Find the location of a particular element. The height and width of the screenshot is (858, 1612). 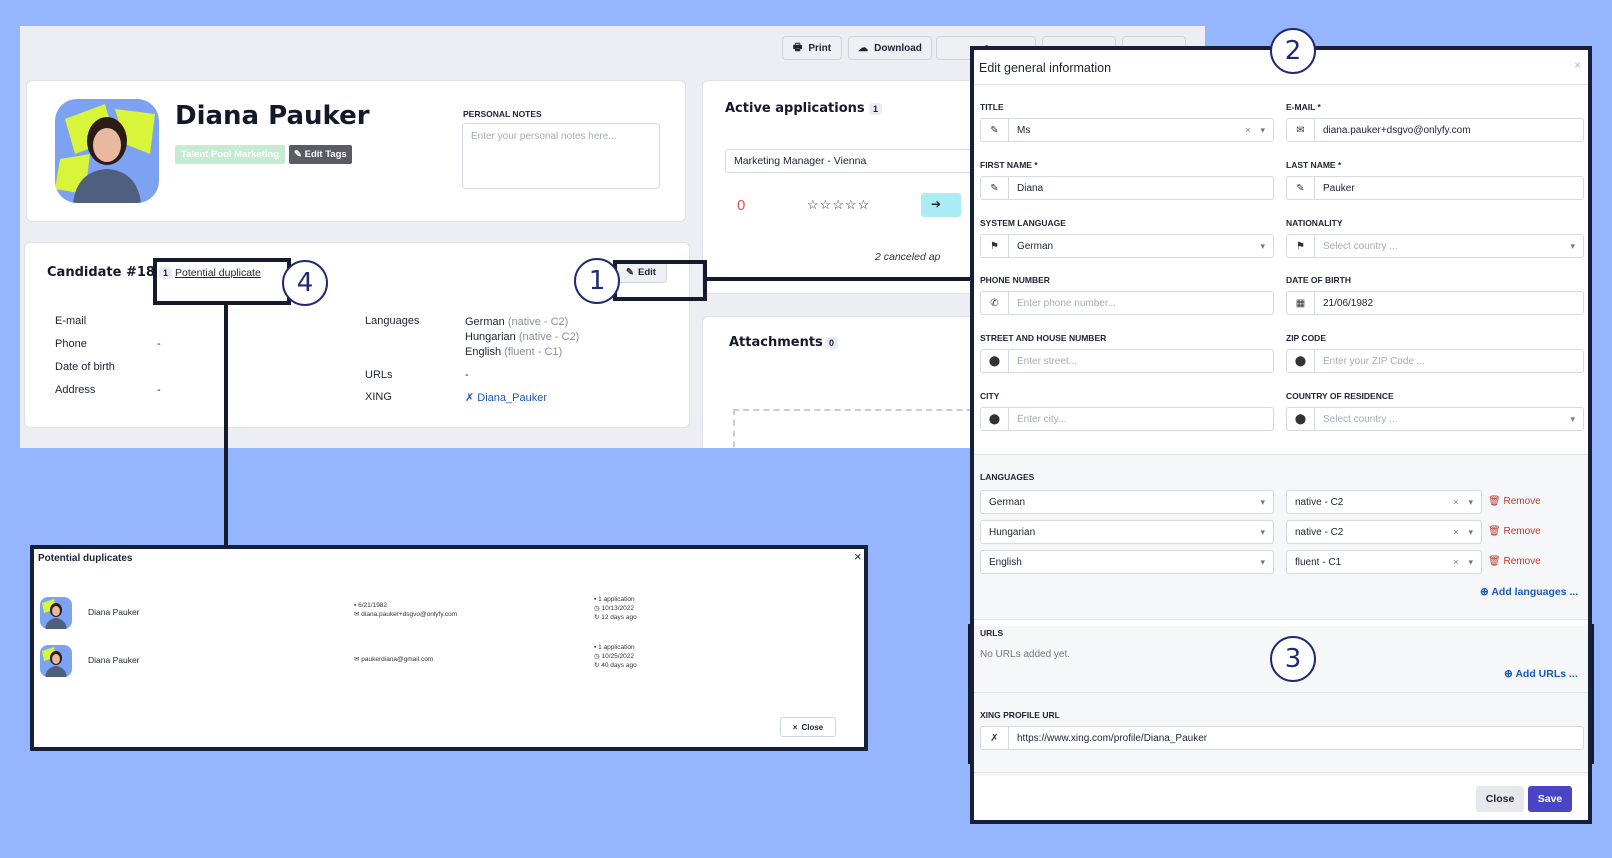

calendar-icon: ▪ is located at coordinates (355, 605).